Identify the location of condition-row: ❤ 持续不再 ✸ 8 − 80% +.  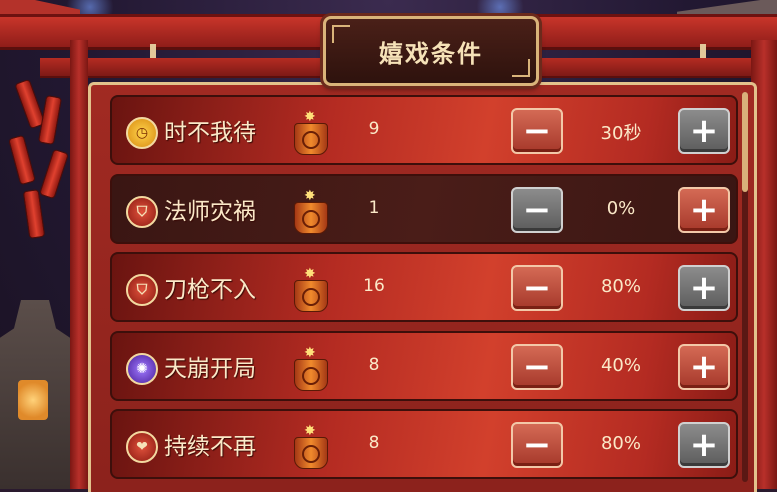
(424, 444).